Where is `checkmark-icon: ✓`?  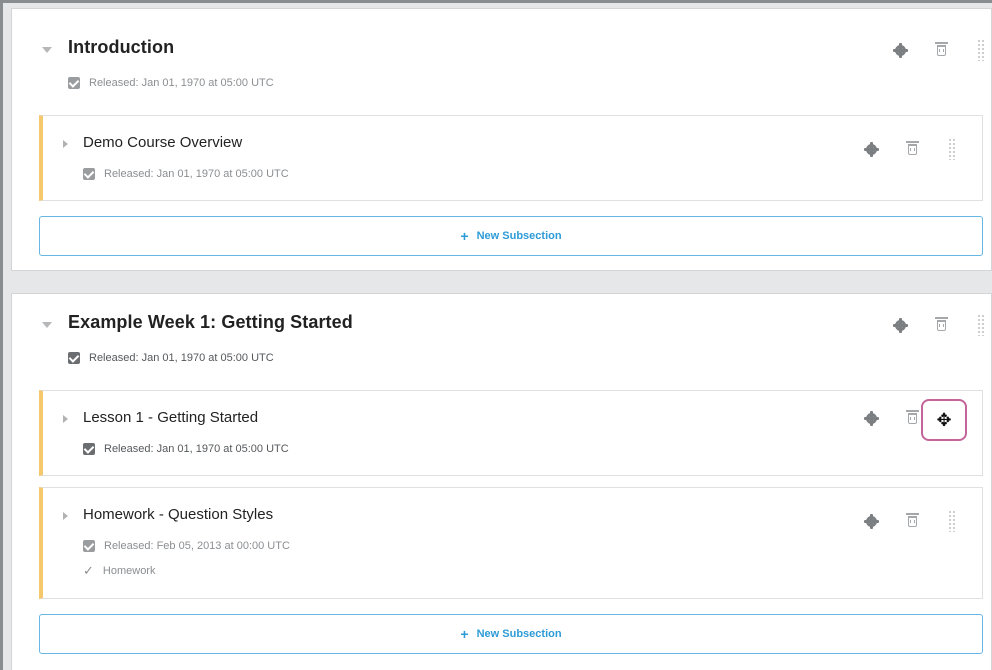 checkmark-icon: ✓ is located at coordinates (88, 570).